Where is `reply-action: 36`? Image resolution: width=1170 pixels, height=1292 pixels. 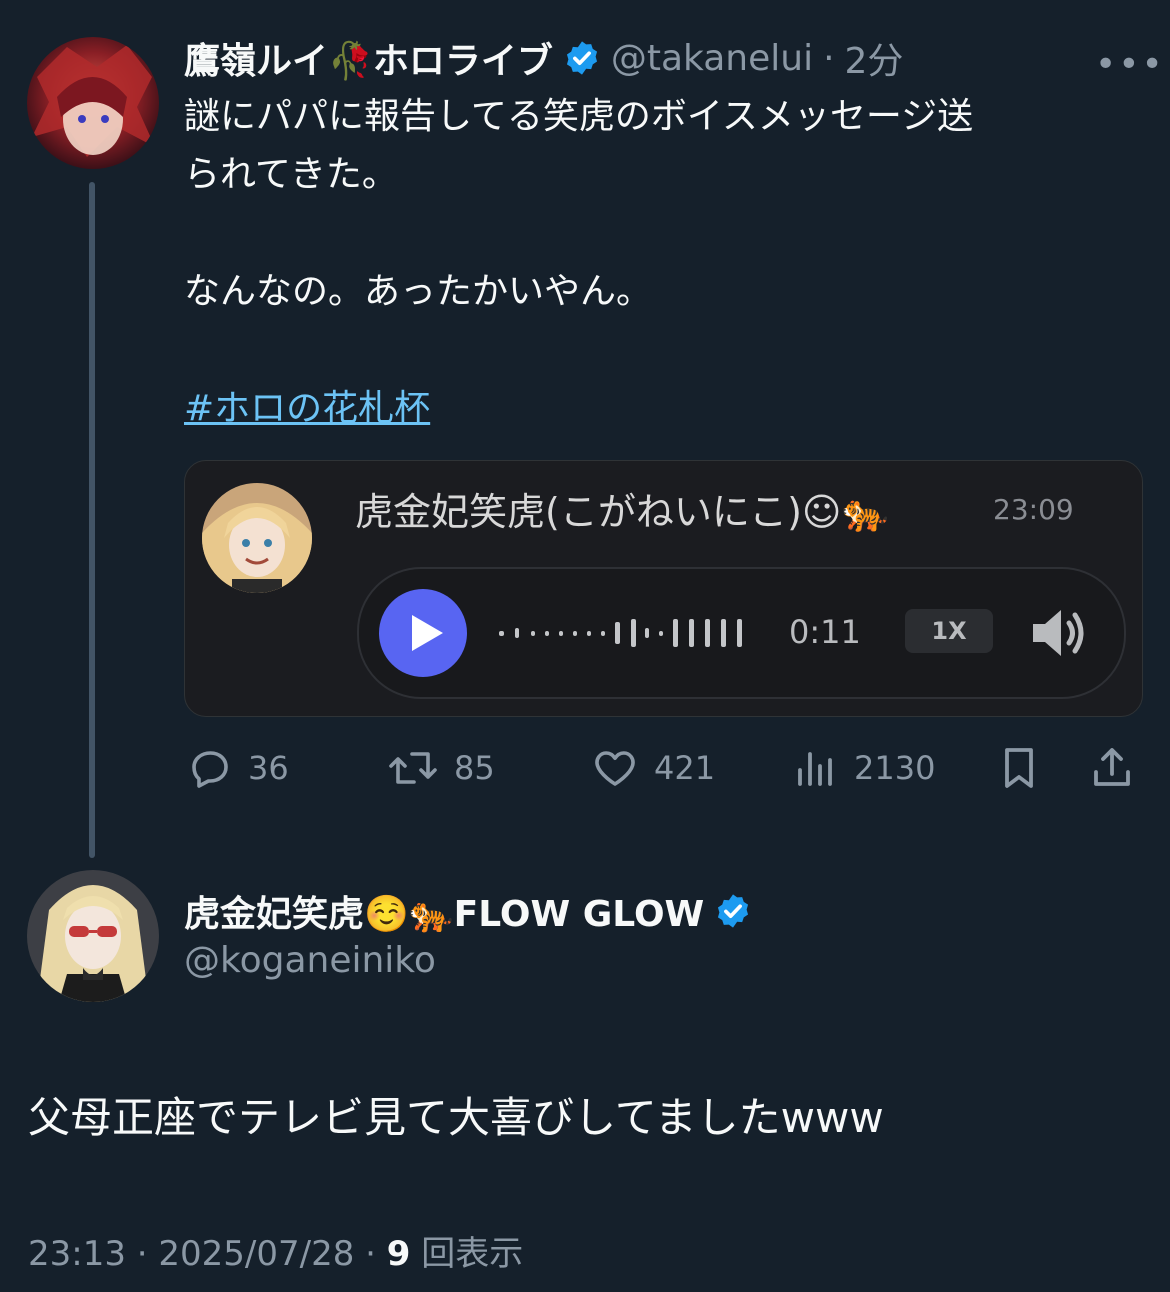
reply-action: 36 is located at coordinates (237, 768).